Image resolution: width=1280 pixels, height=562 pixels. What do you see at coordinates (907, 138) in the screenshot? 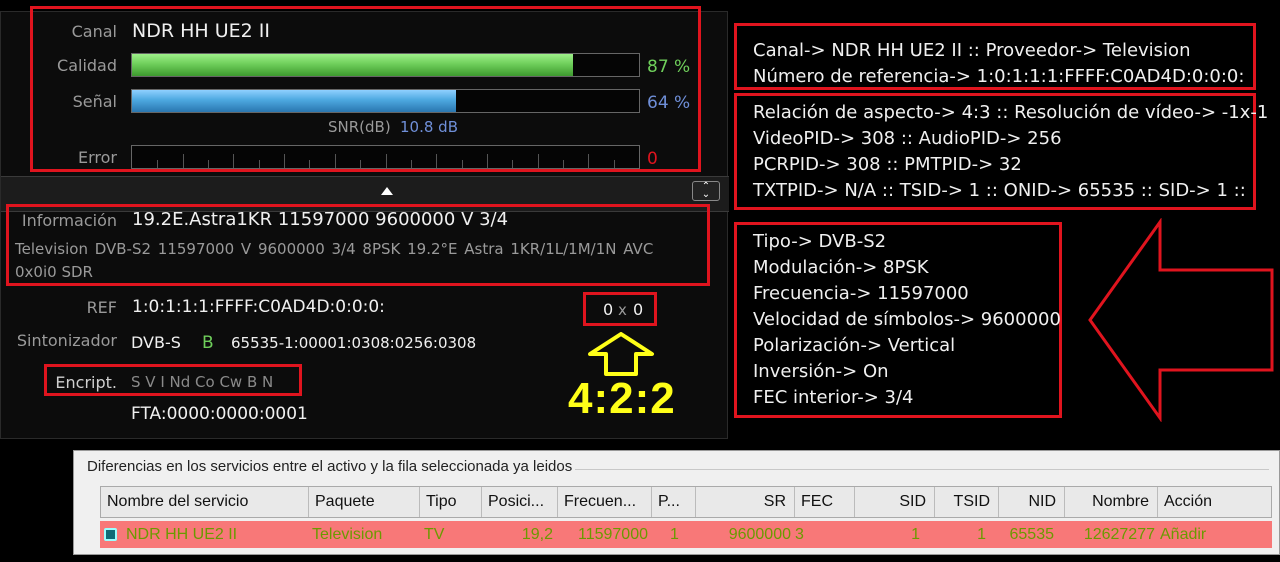
I see `box2-line: VideoPID-> 308 :: AudioPID-> 256` at bounding box center [907, 138].